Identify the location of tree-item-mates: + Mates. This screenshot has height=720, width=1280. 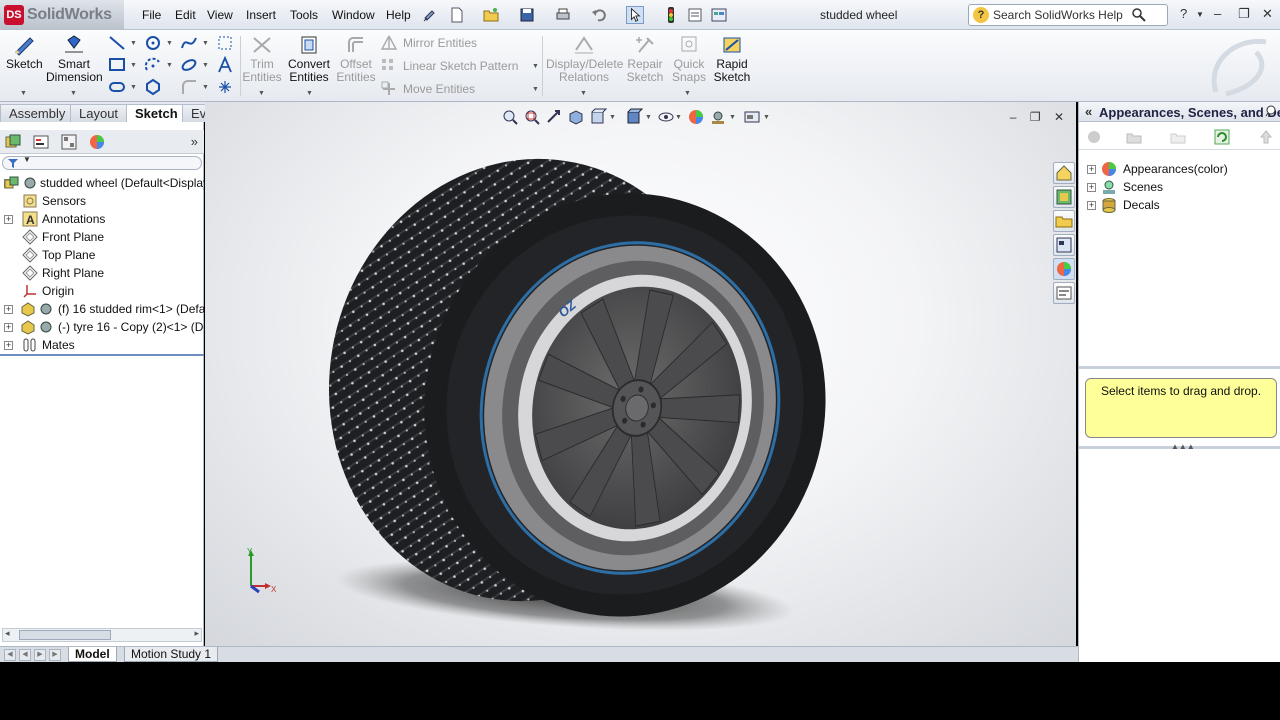
(102, 345).